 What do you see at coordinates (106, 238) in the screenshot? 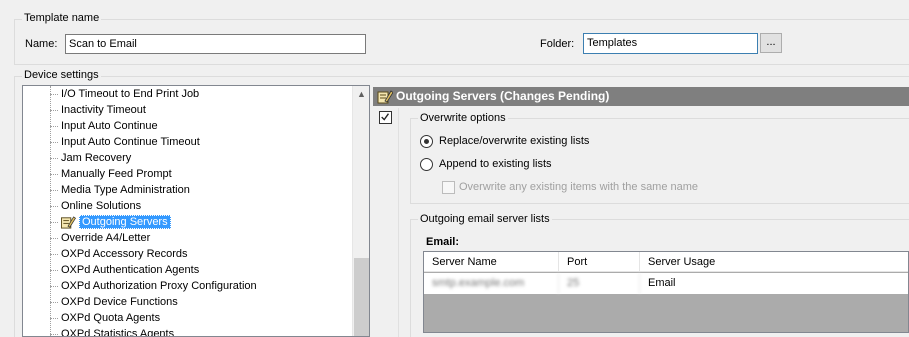
I see `tree-item-label: Override A4/Letter` at bounding box center [106, 238].